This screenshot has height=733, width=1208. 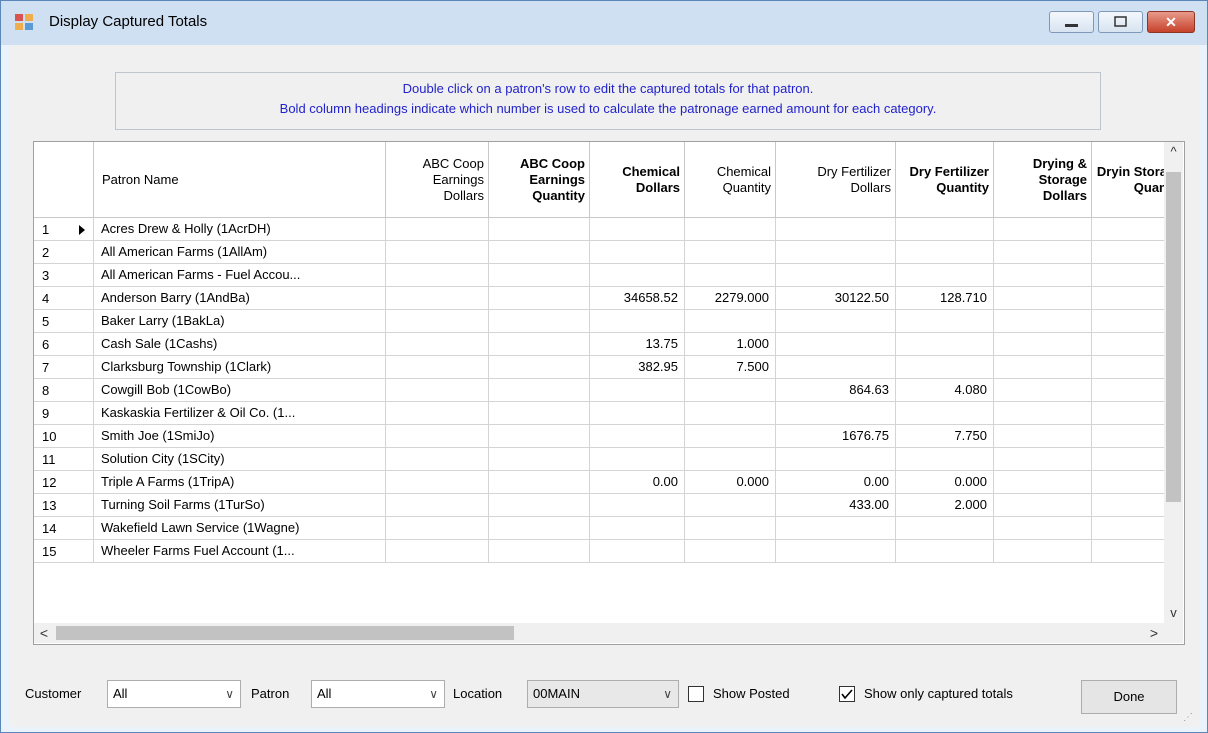 I want to click on column-header: Chemical Quantity, so click(x=730, y=180).